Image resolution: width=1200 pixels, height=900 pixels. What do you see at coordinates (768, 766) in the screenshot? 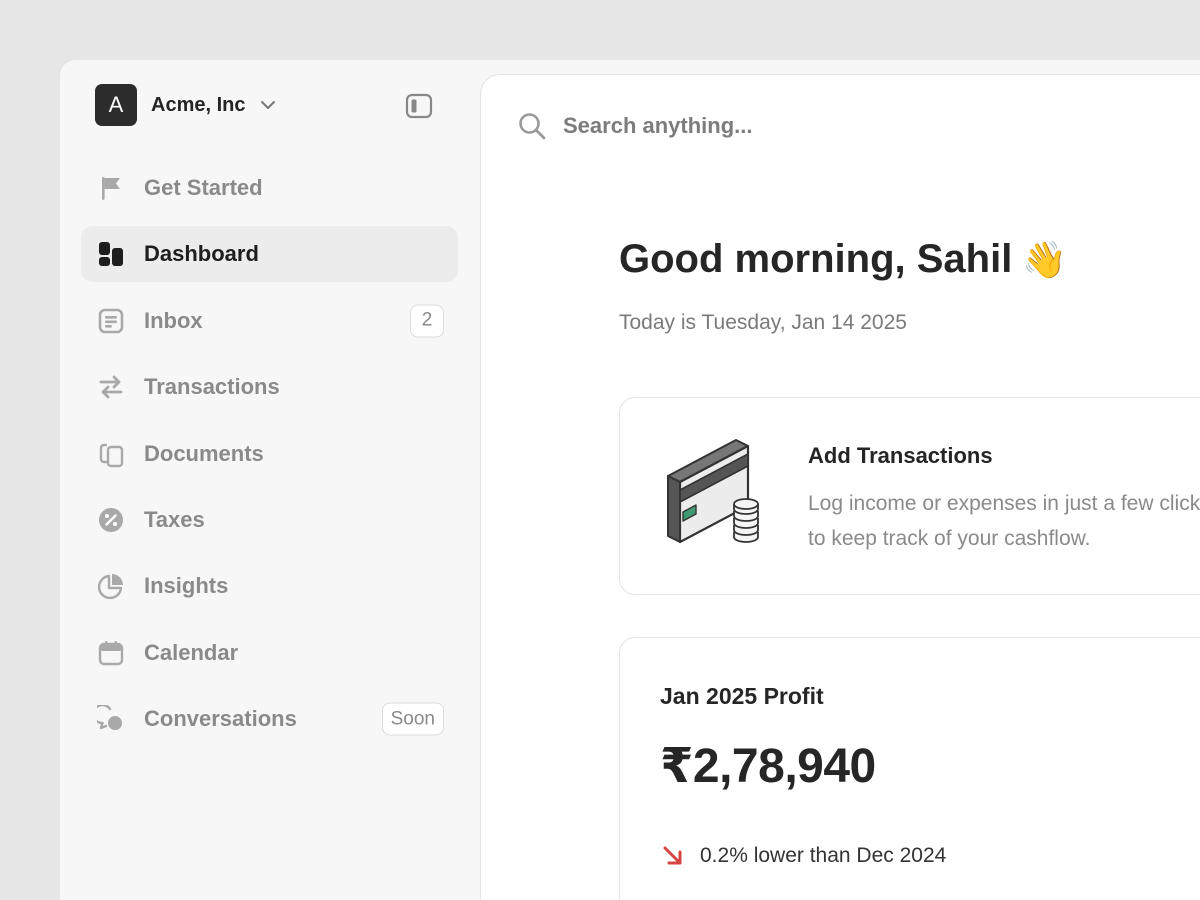
I see `profit-value: ₹2,78,940` at bounding box center [768, 766].